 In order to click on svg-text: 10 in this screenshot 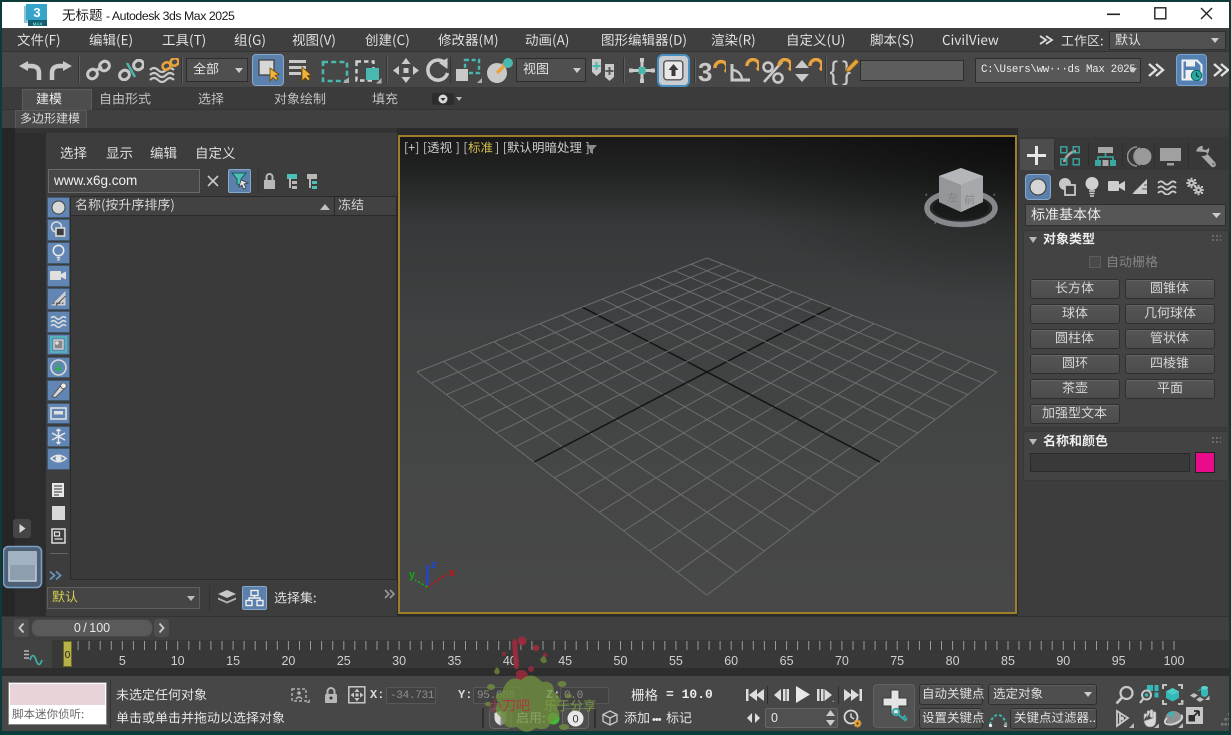, I will do `click(178, 661)`.